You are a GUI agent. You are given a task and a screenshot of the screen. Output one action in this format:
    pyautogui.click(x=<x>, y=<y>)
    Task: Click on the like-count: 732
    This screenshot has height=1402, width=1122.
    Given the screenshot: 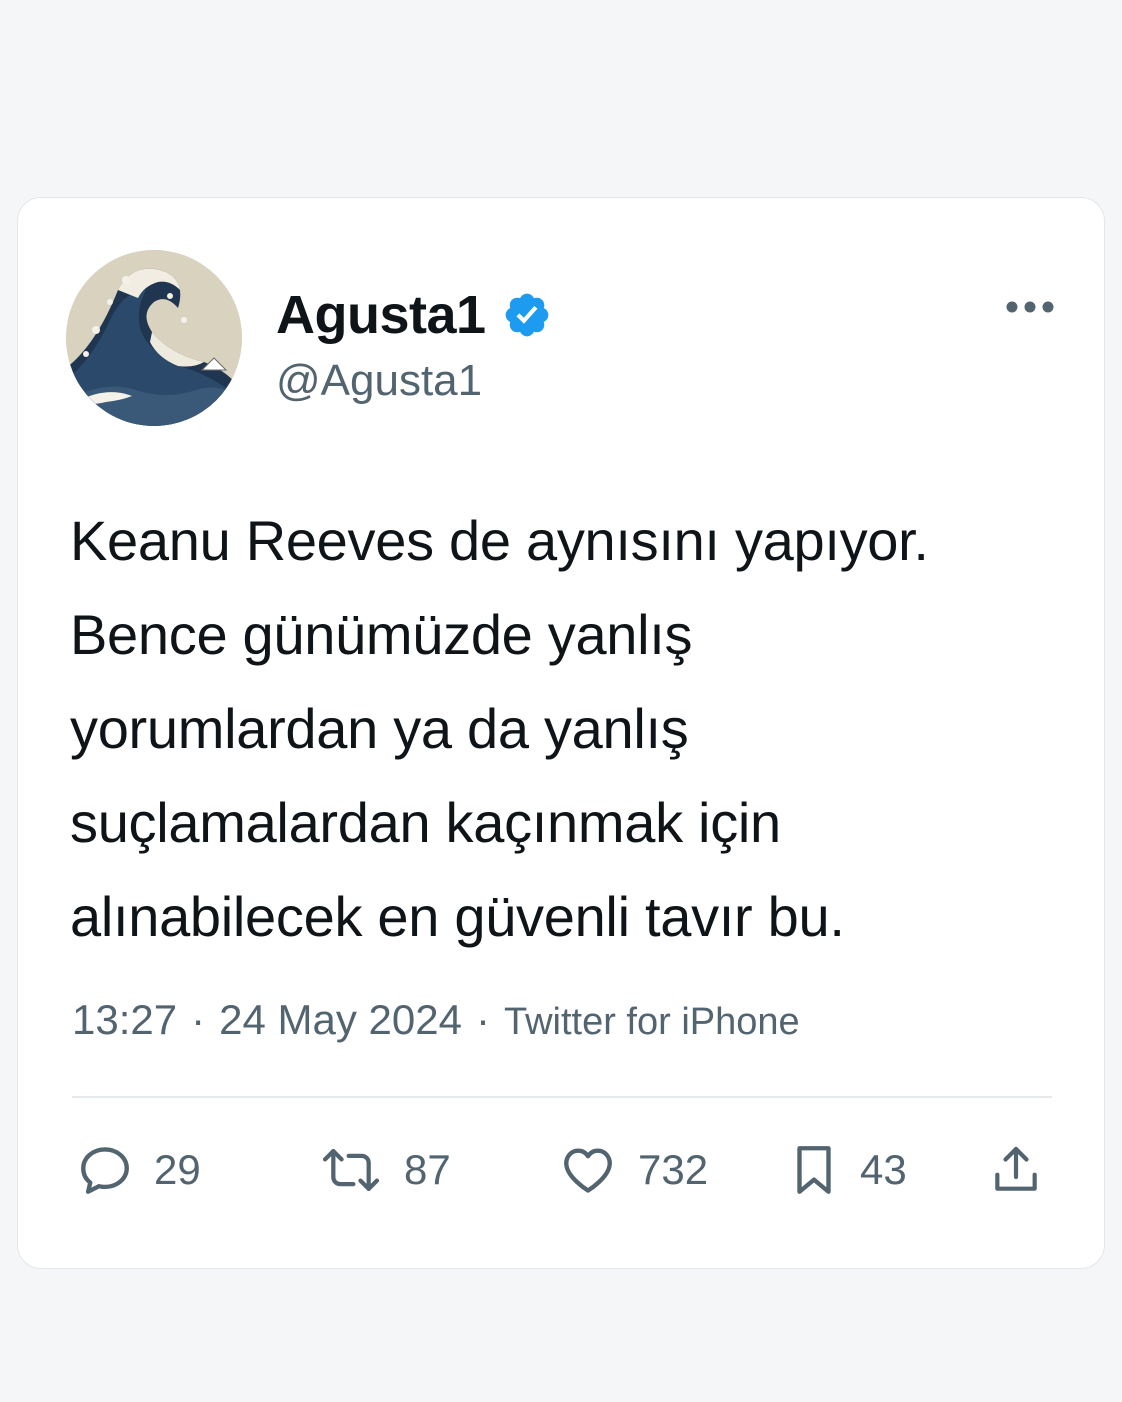 What is the action you would take?
    pyautogui.click(x=673, y=1169)
    